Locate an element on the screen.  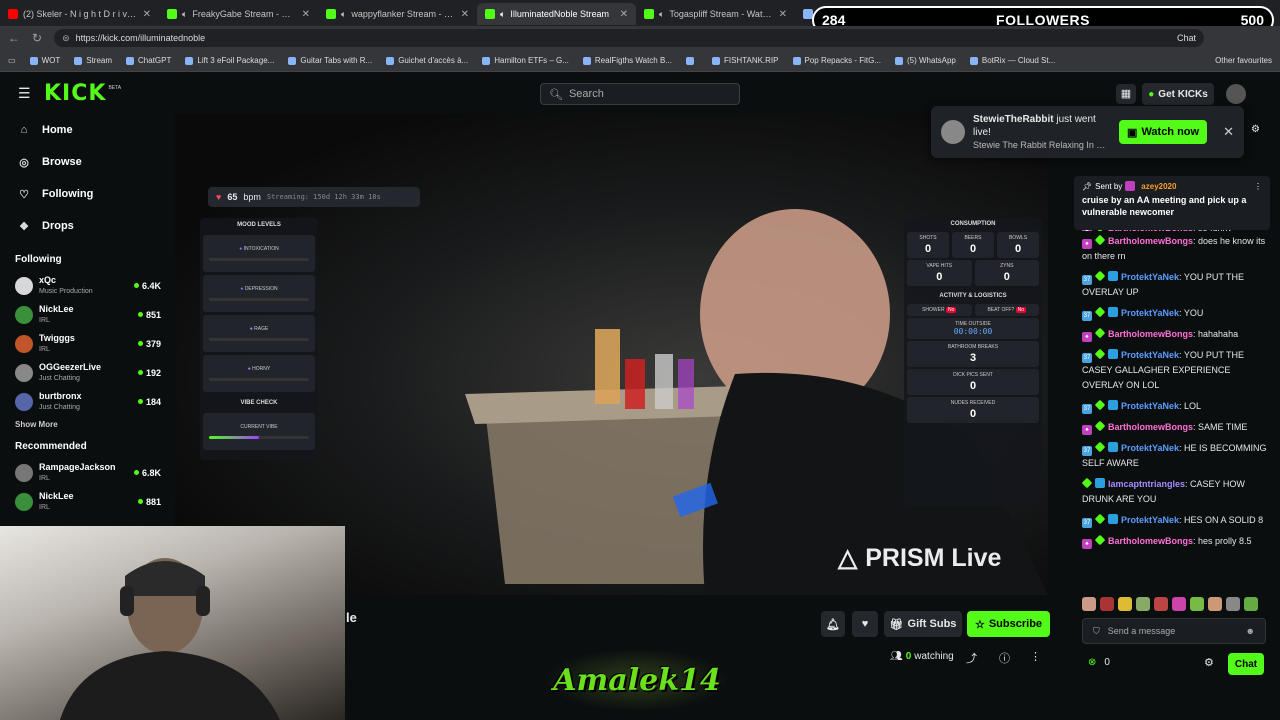
nav-following: ♡ Following is located at coordinates (87, 194).